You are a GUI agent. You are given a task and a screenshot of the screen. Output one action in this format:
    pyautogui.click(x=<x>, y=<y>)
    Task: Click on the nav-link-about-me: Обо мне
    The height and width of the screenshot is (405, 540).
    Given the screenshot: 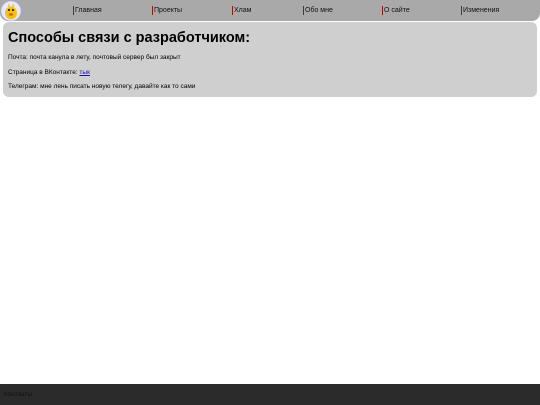 What is the action you would take?
    pyautogui.click(x=318, y=10)
    